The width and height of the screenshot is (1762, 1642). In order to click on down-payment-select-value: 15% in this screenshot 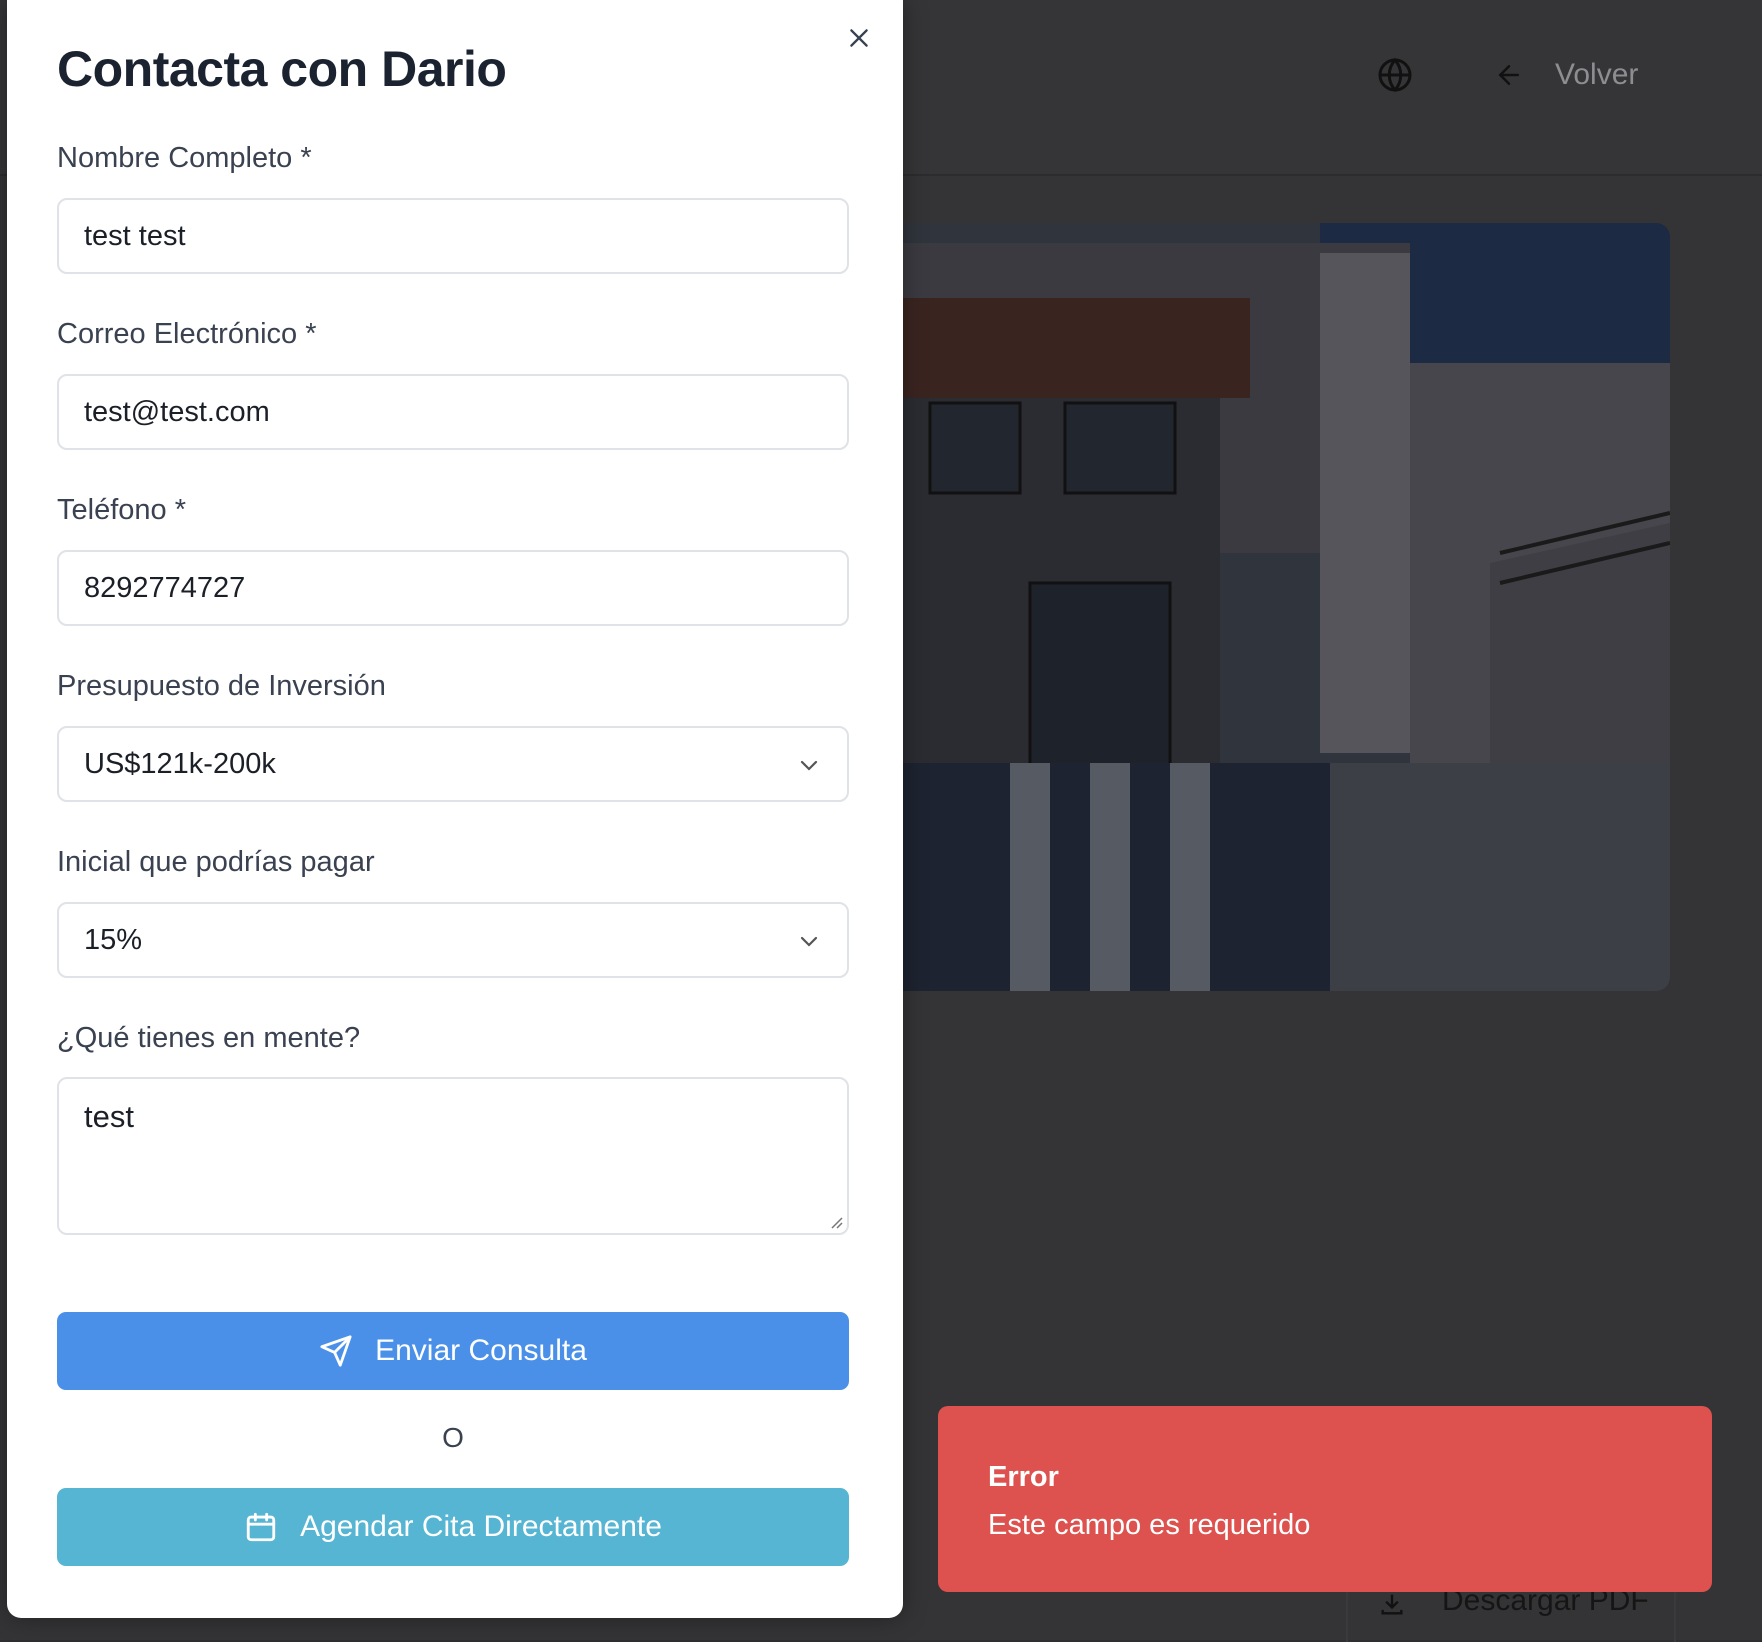, I will do `click(113, 939)`.